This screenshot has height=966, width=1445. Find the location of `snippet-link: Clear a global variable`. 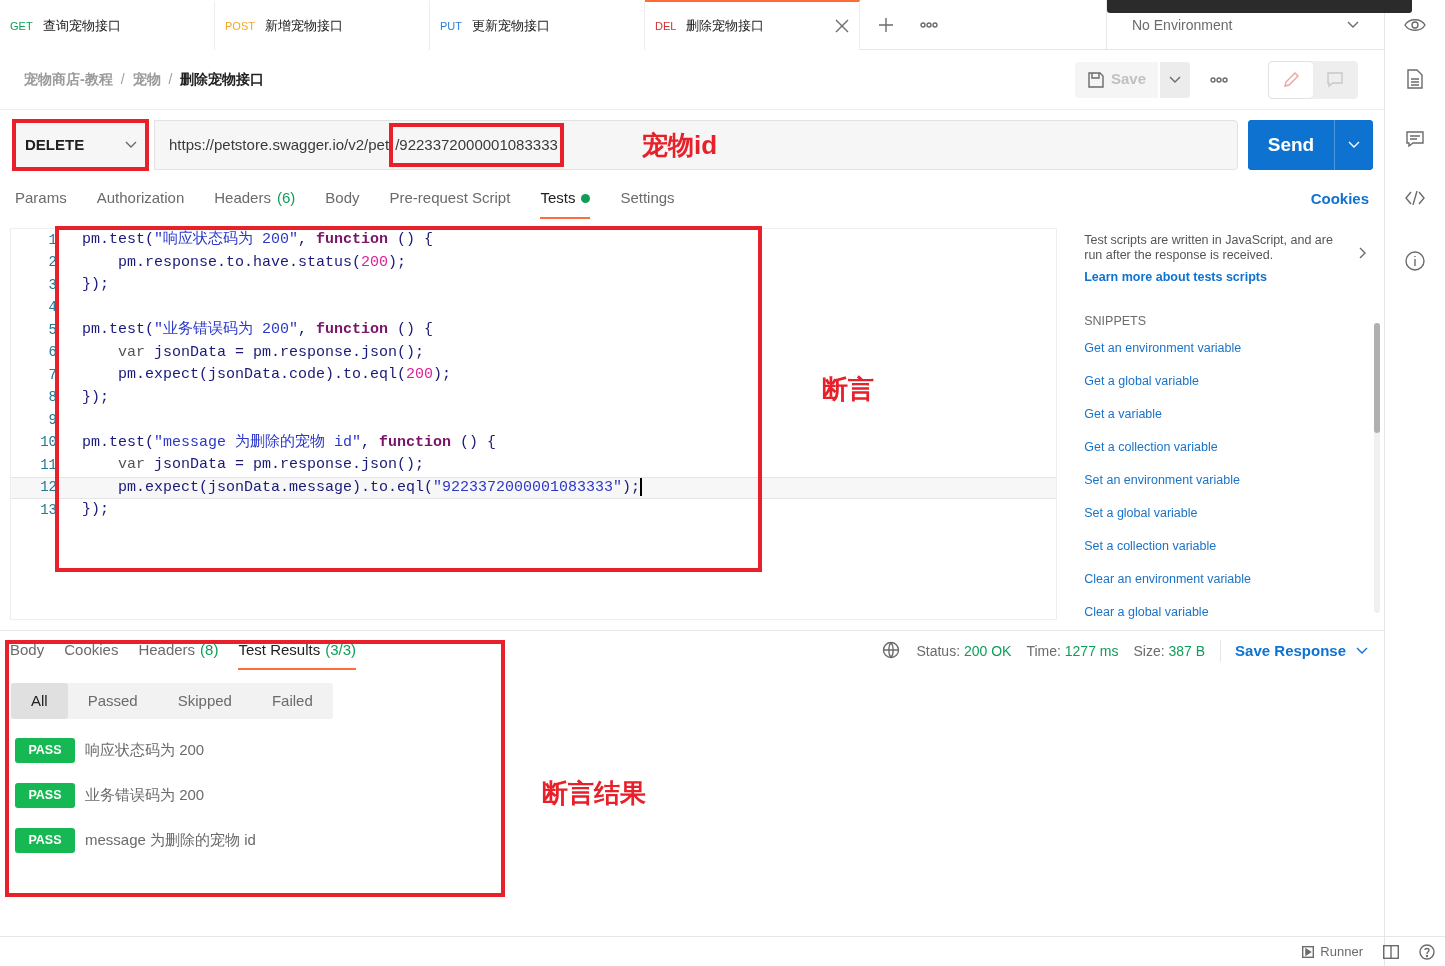

snippet-link: Clear a global variable is located at coordinates (1146, 612).